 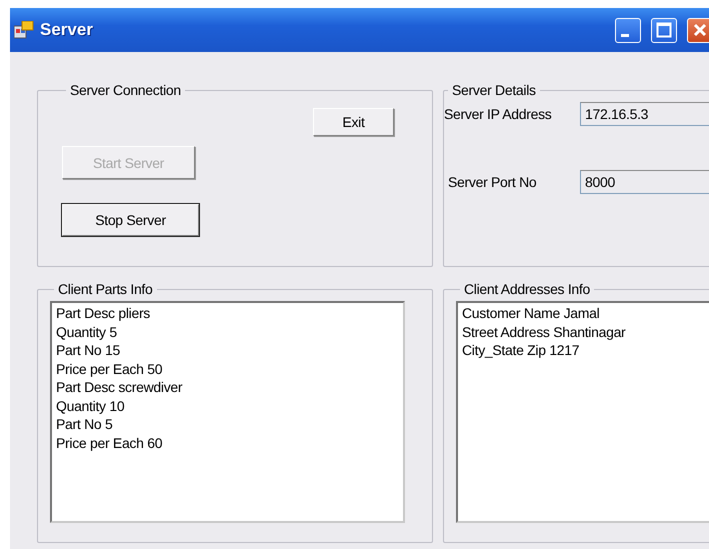 What do you see at coordinates (582, 412) in the screenshot?
I see `text-box: Customer Name Jamal Street Address Shantinagar City_State Zip 1217` at bounding box center [582, 412].